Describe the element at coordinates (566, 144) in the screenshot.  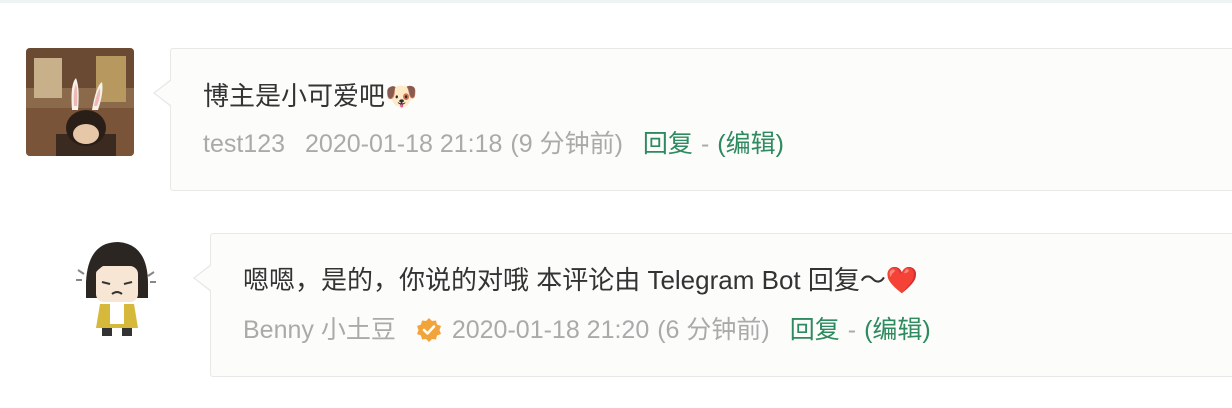
I see `comment-relative-time: (9 分钟前)` at that location.